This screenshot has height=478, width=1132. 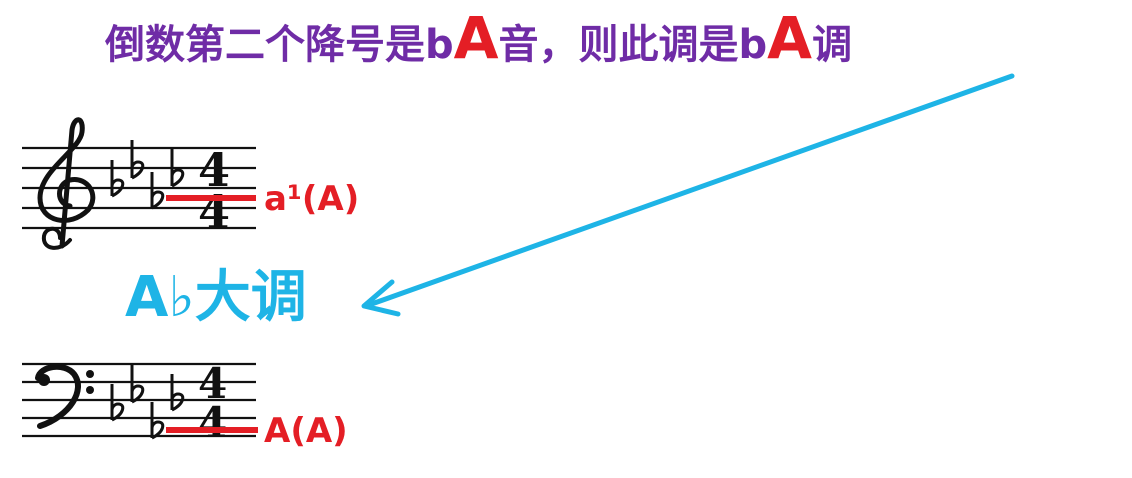 I want to click on key-name-label: A♭大调, so click(x=216, y=297).